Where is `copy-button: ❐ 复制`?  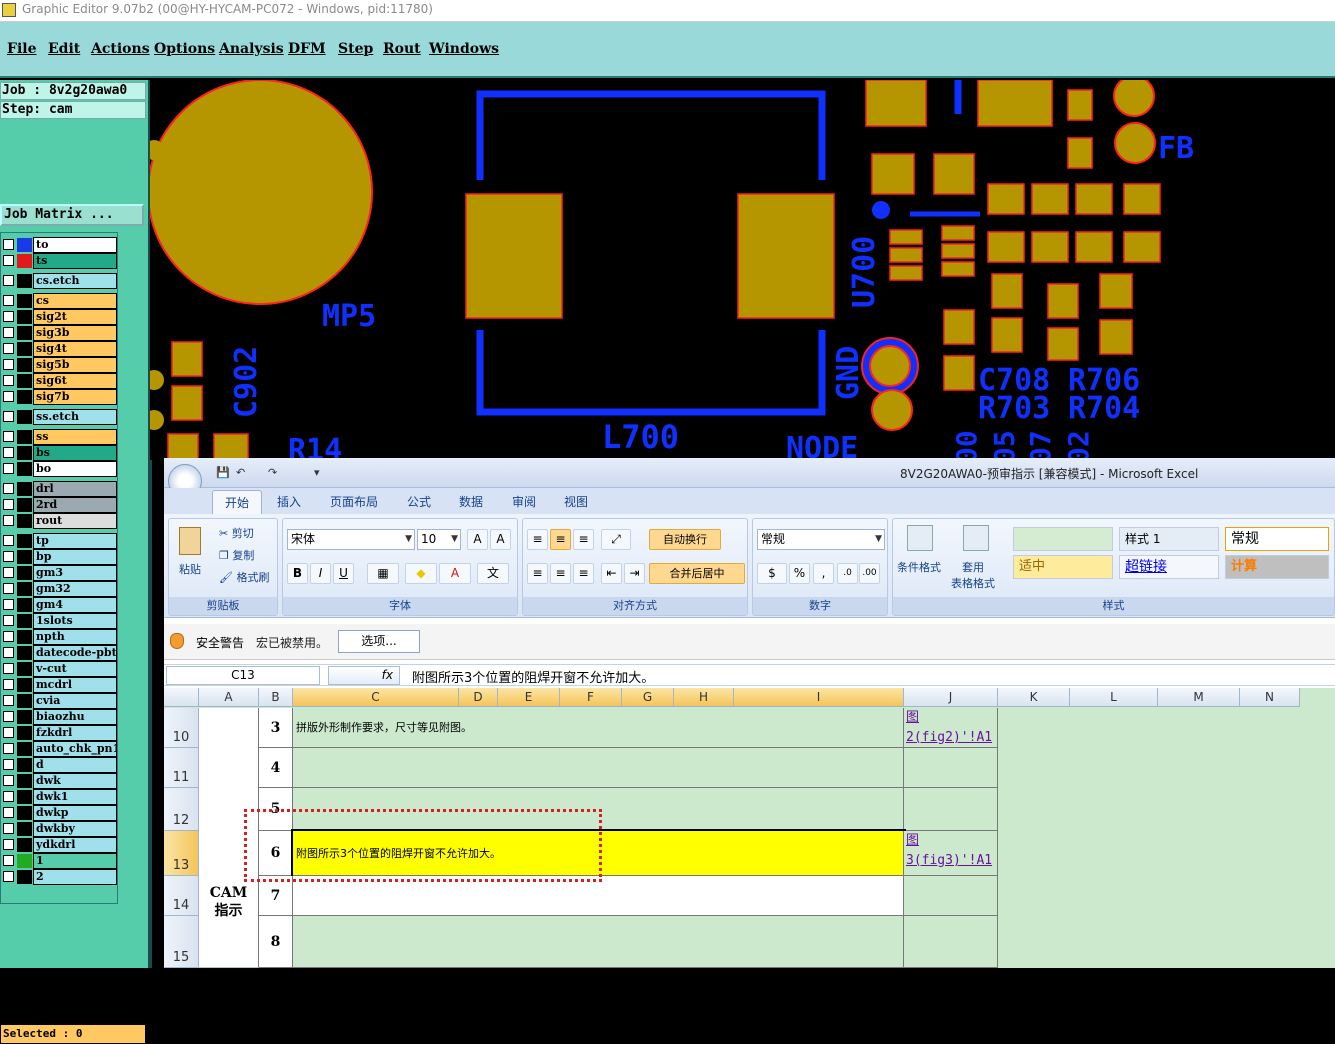
copy-button: ❐ 复制 is located at coordinates (236, 555).